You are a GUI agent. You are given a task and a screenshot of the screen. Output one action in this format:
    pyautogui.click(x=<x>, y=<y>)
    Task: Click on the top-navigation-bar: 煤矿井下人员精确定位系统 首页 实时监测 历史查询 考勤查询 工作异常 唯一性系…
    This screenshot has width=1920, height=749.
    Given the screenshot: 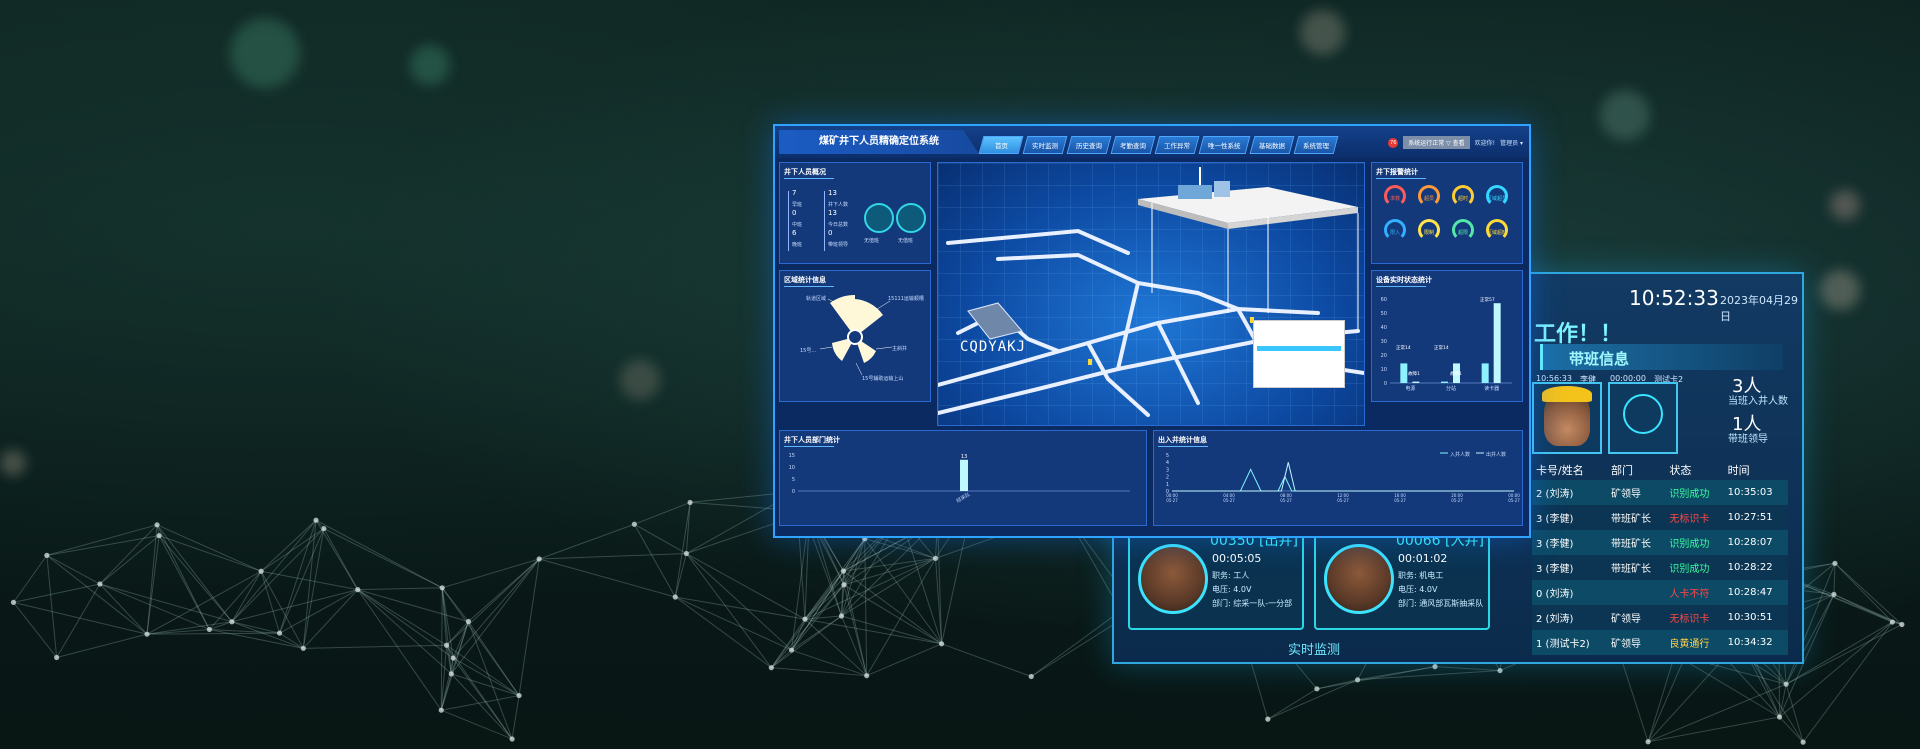 What is the action you would take?
    pyautogui.click(x=1152, y=142)
    